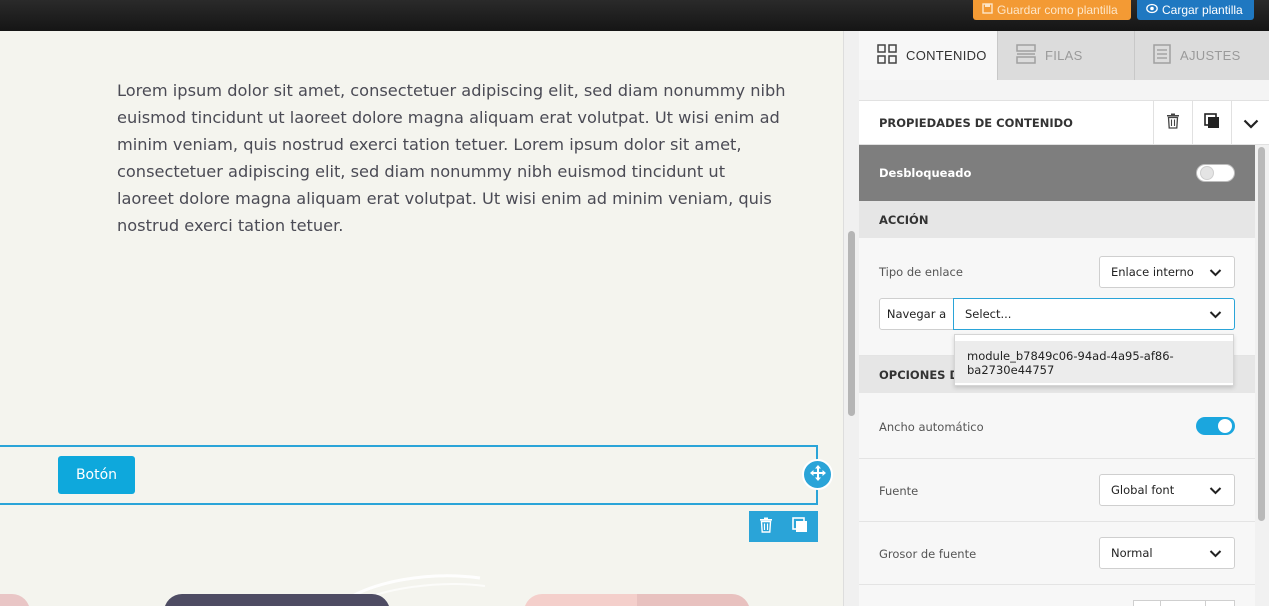 This screenshot has height=606, width=1269. Describe the element at coordinates (946, 55) in the screenshot. I see `tab-contenido-label: CONTENIDO` at that location.